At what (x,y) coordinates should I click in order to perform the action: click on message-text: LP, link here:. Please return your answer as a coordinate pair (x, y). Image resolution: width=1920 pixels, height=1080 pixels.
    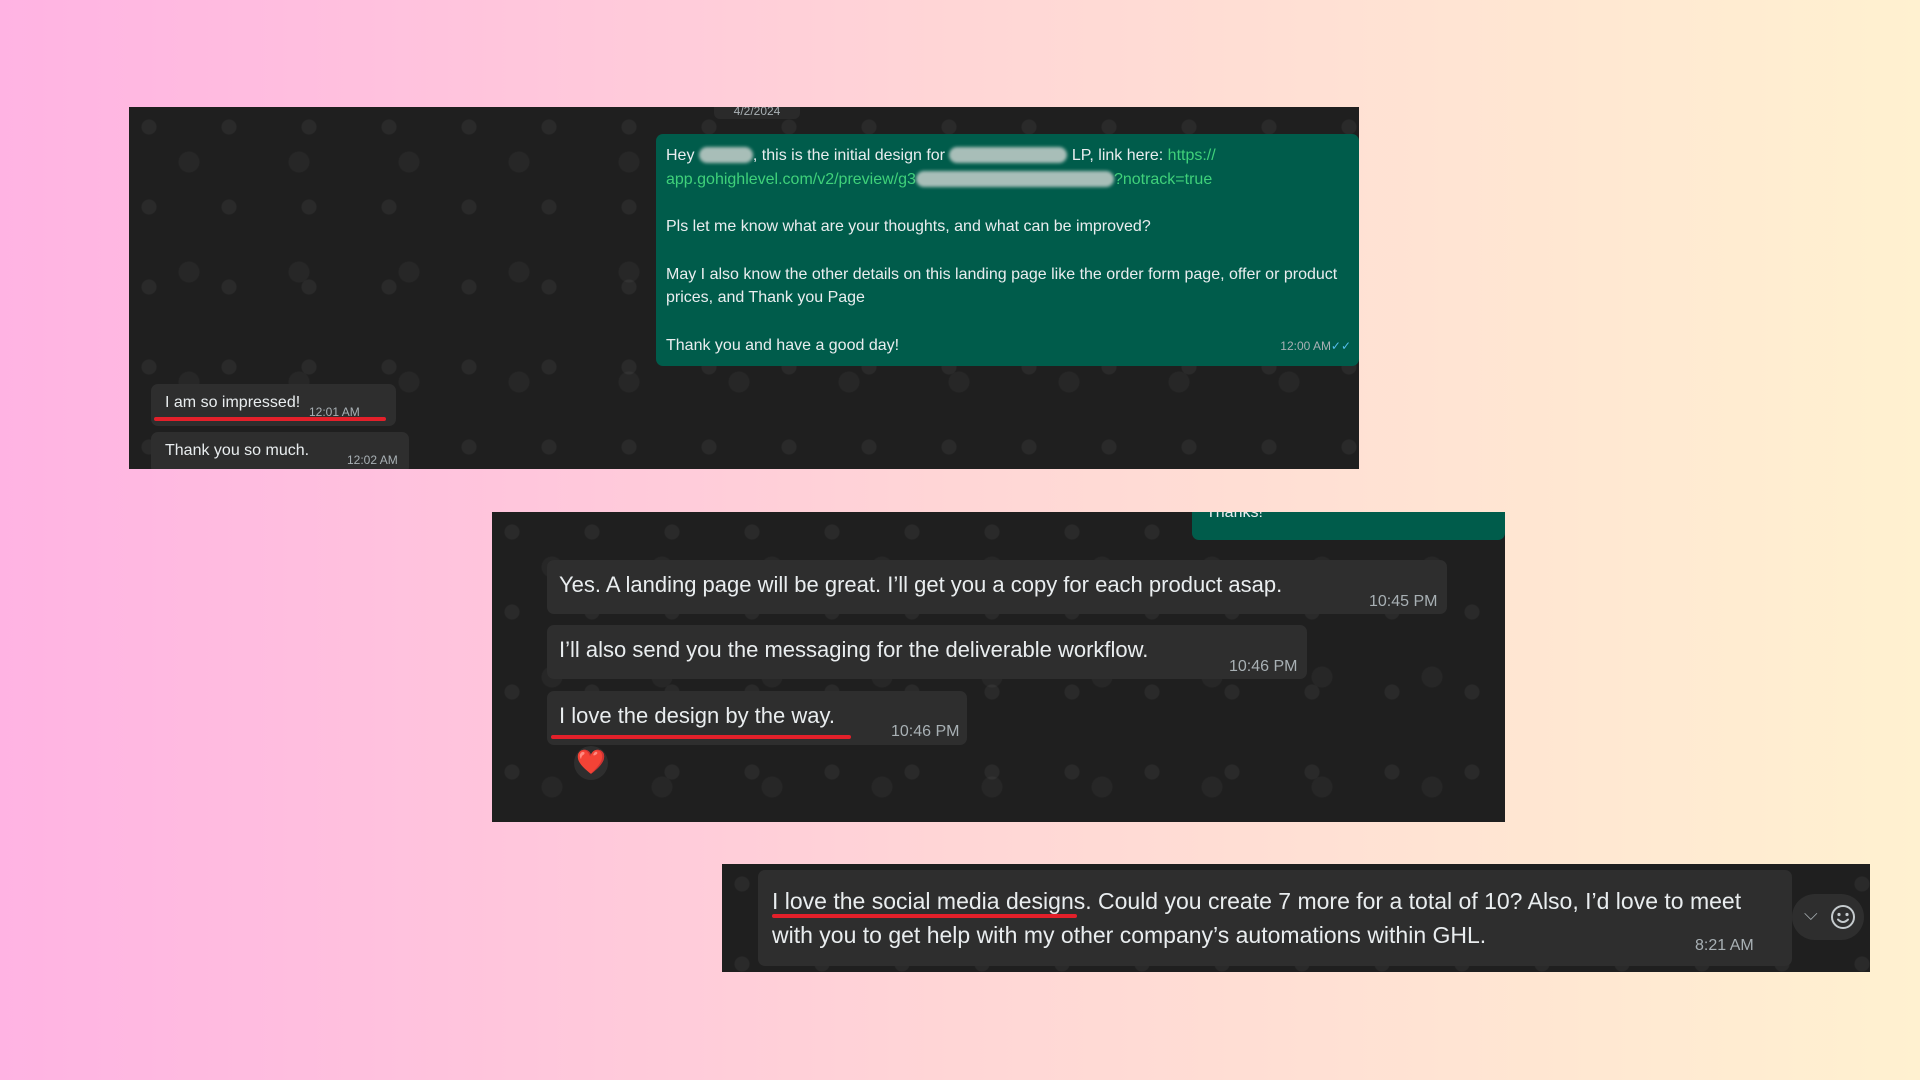
    Looking at the image, I should click on (1117, 155).